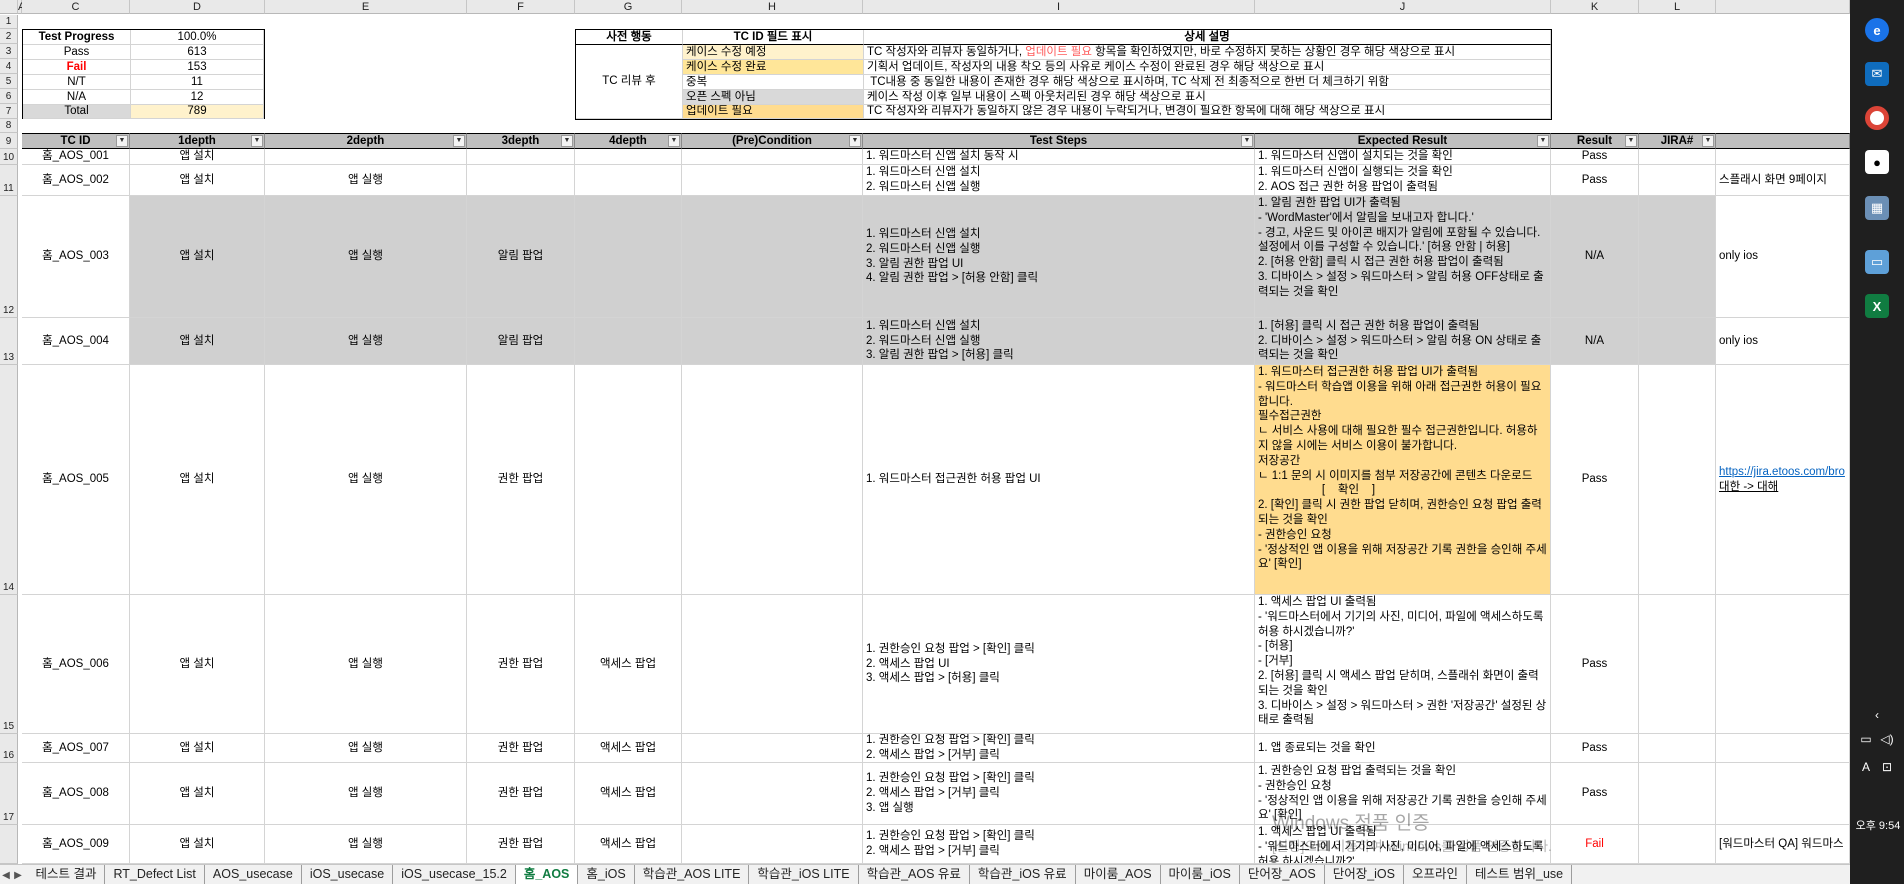  I want to click on sheet-tab: 홈_iOS, so click(606, 874).